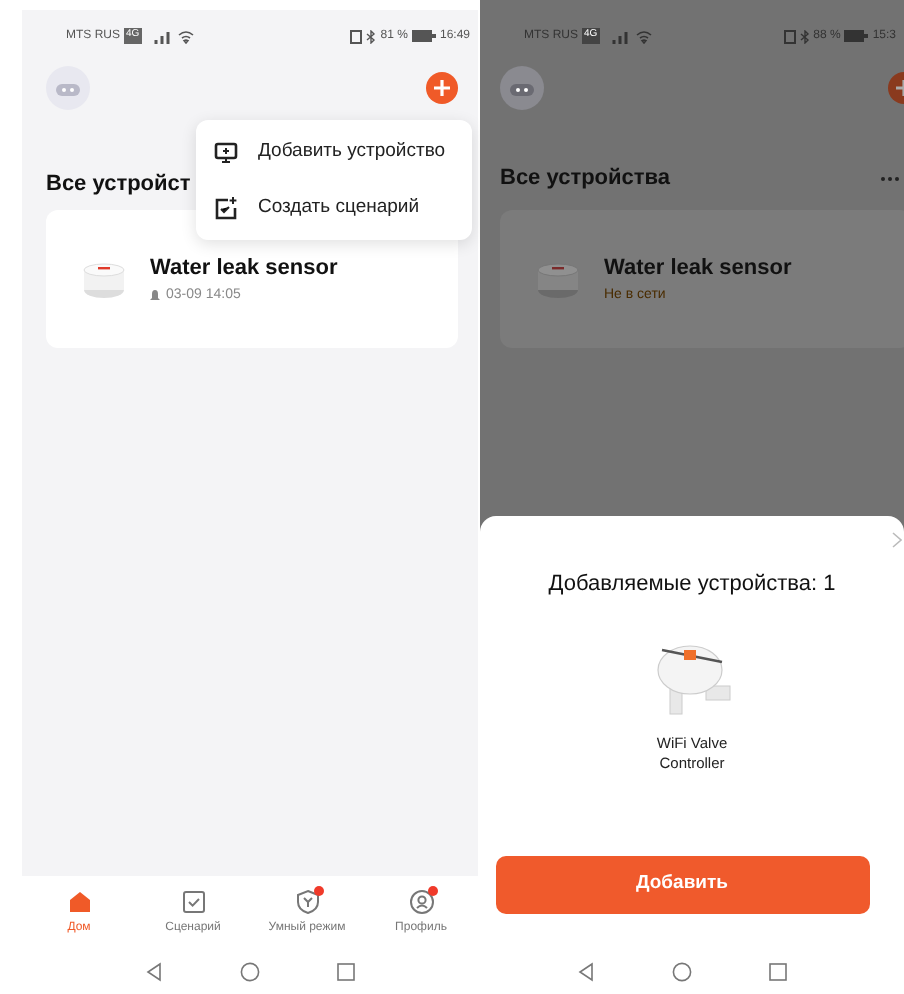 The width and height of the screenshot is (904, 994). What do you see at coordinates (118, 184) in the screenshot?
I see `section-title: Все устройст` at bounding box center [118, 184].